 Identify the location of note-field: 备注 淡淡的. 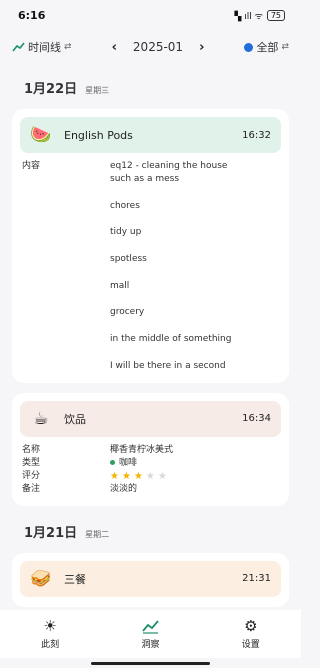
(150, 489).